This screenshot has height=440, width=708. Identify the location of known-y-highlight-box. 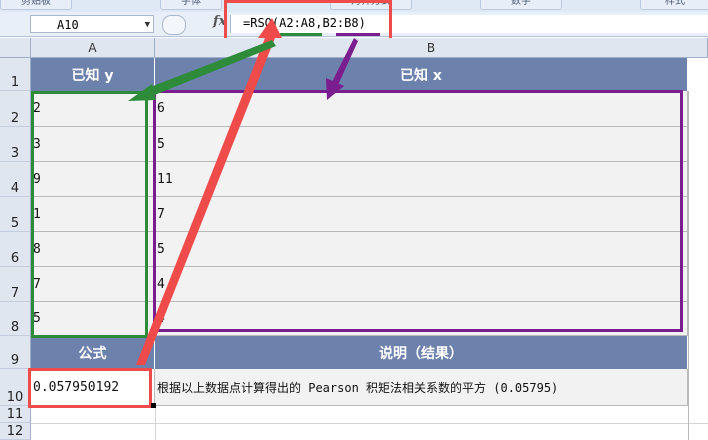
(89, 214).